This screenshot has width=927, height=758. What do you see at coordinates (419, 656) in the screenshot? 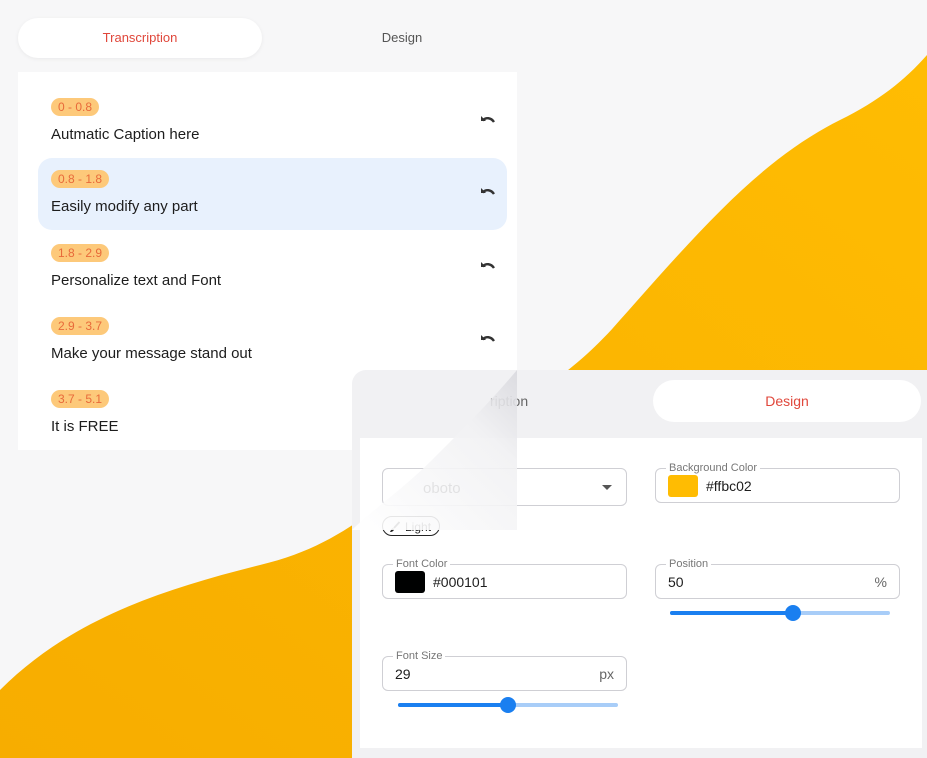
I see `font-size-label: Font Size` at bounding box center [419, 656].